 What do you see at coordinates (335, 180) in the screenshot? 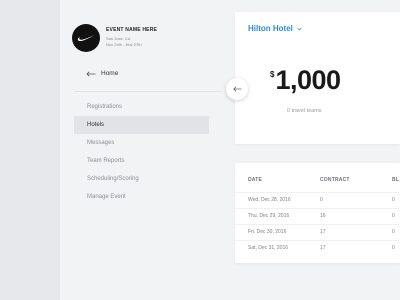
I see `column-header-contract: CONTRACT` at bounding box center [335, 180].